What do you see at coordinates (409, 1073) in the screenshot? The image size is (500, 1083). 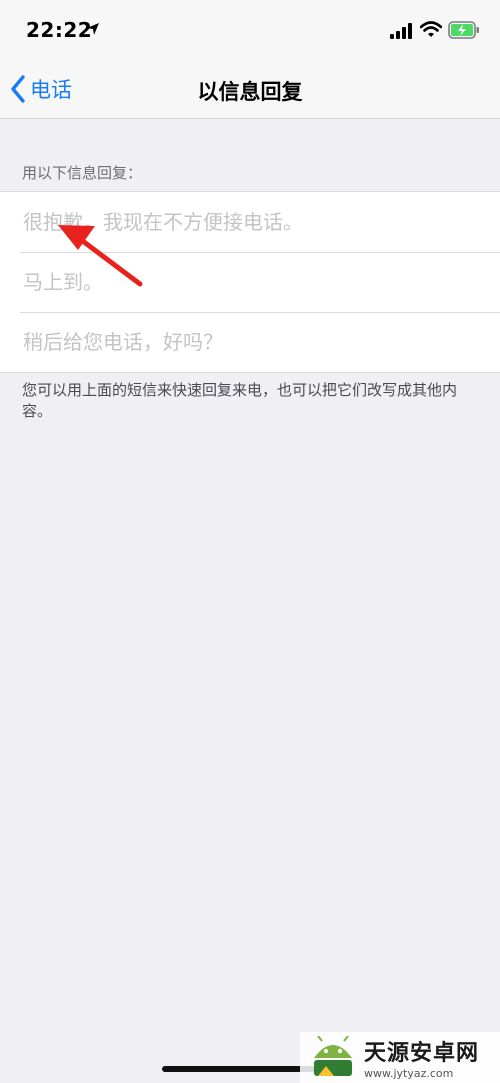 I see `watermark-url: www.jytyaz.com` at bounding box center [409, 1073].